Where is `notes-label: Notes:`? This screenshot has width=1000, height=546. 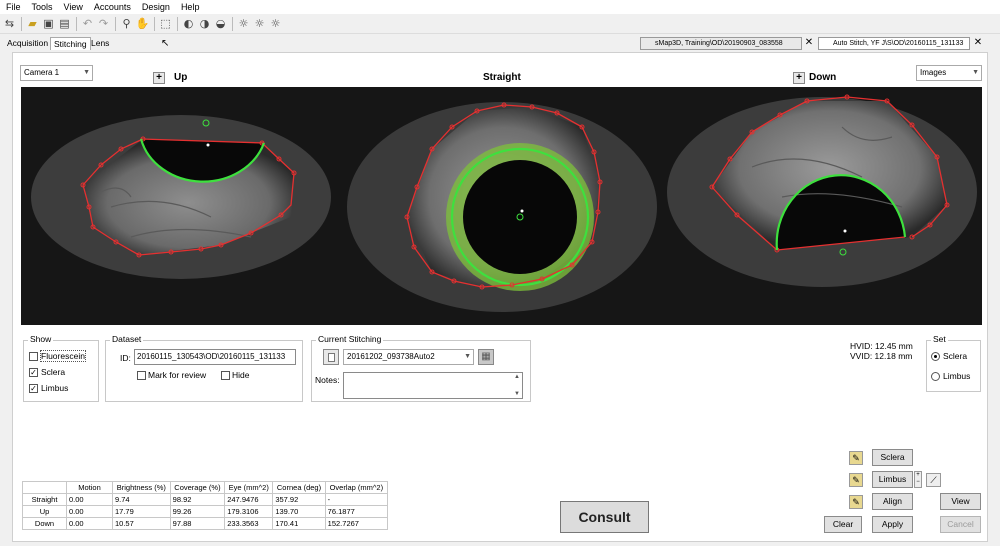
notes-label: Notes: is located at coordinates (327, 380).